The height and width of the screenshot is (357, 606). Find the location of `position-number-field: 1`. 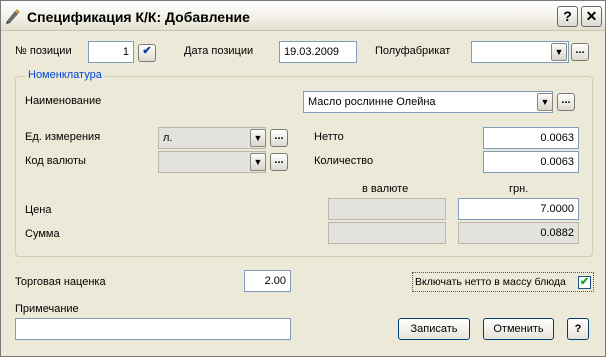

position-number-field: 1 is located at coordinates (111, 52).